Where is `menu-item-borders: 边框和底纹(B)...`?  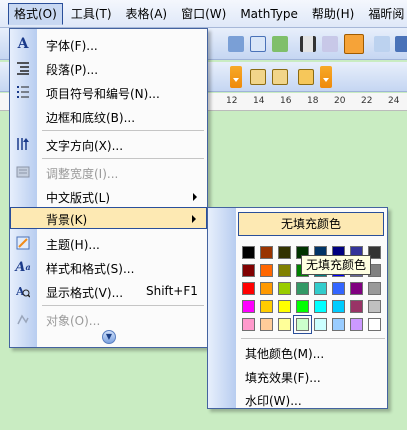 menu-item-borders: 边框和底纹(B)... is located at coordinates (108, 116).